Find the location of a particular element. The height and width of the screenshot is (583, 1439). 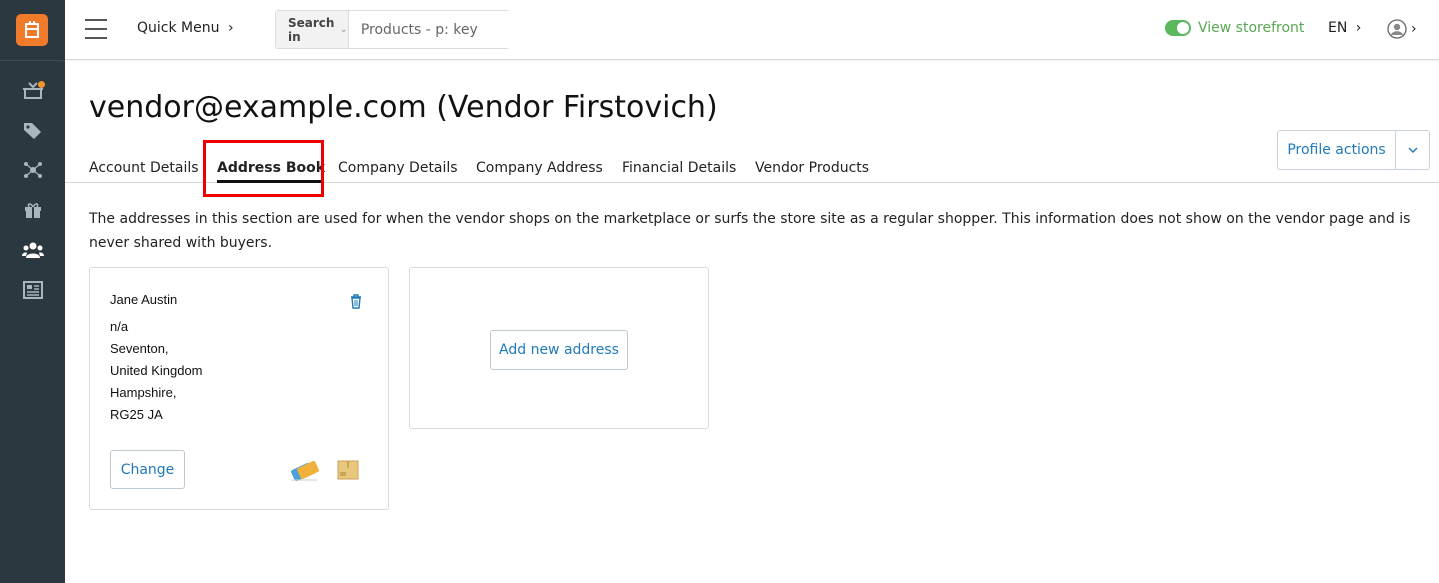

search-input is located at coordinates (441, 29).